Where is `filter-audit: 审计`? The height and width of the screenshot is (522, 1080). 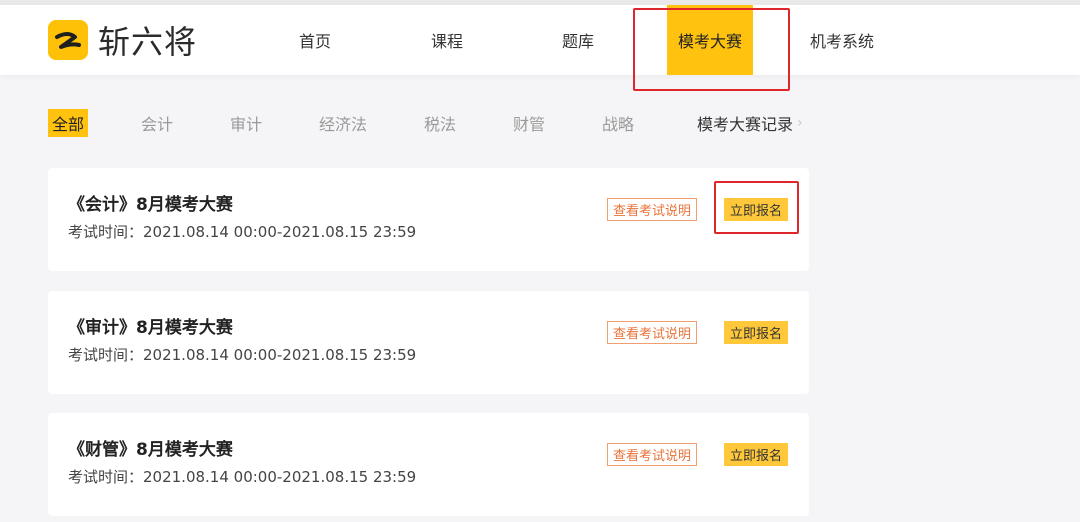
filter-audit: 审计 is located at coordinates (246, 123).